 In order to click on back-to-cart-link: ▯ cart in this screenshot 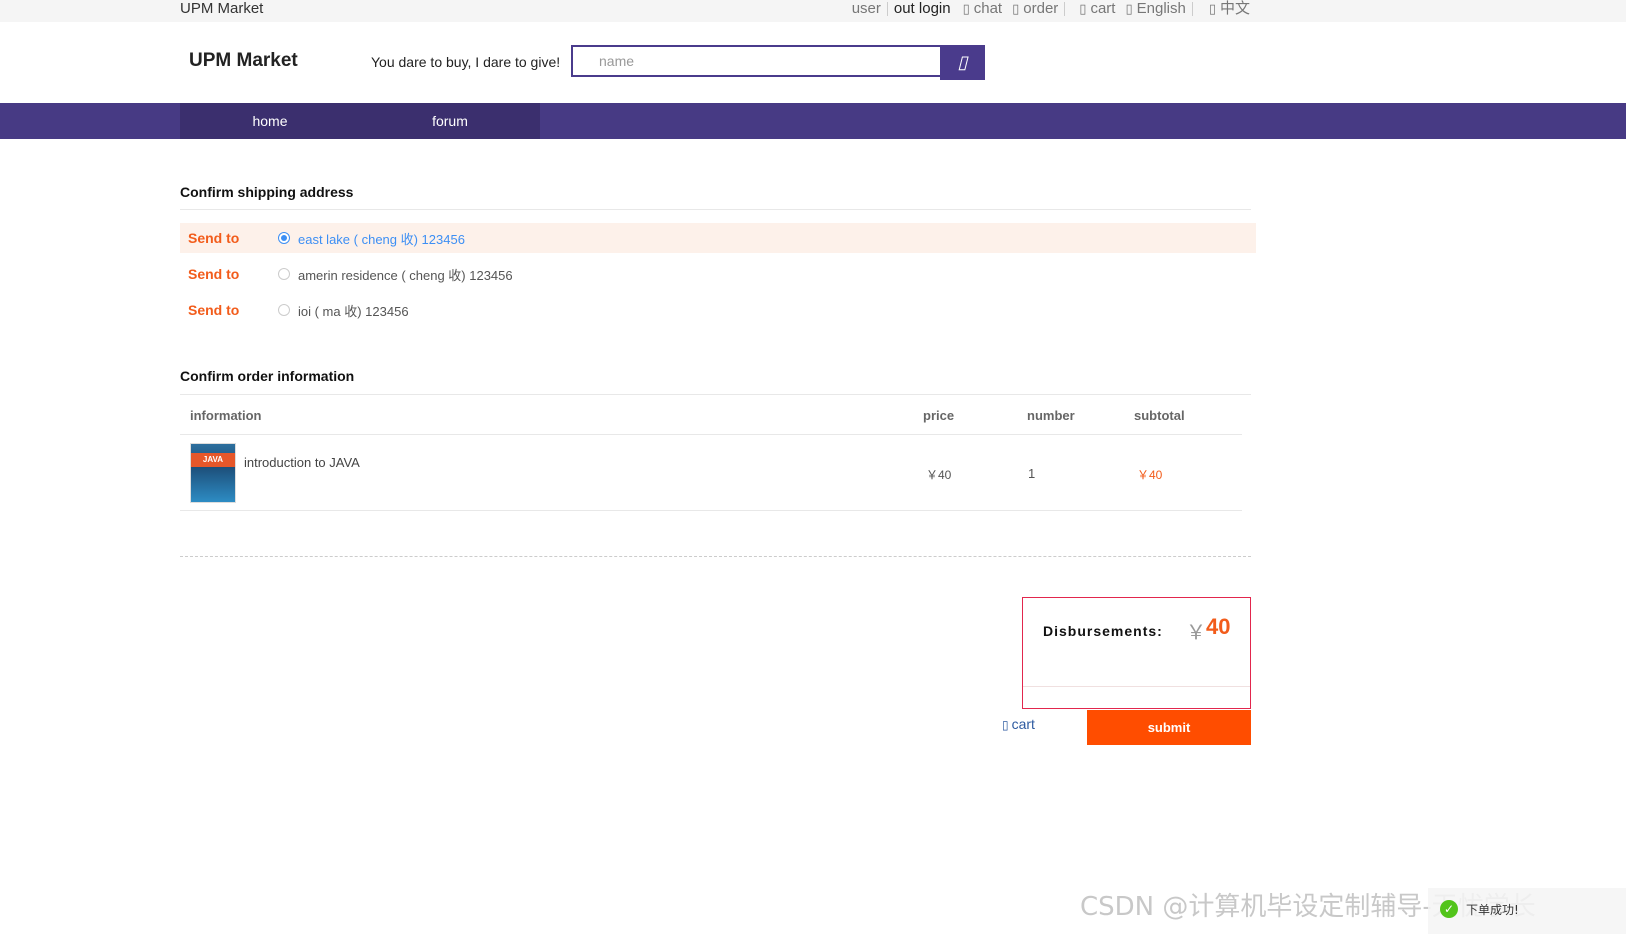, I will do `click(1018, 724)`.